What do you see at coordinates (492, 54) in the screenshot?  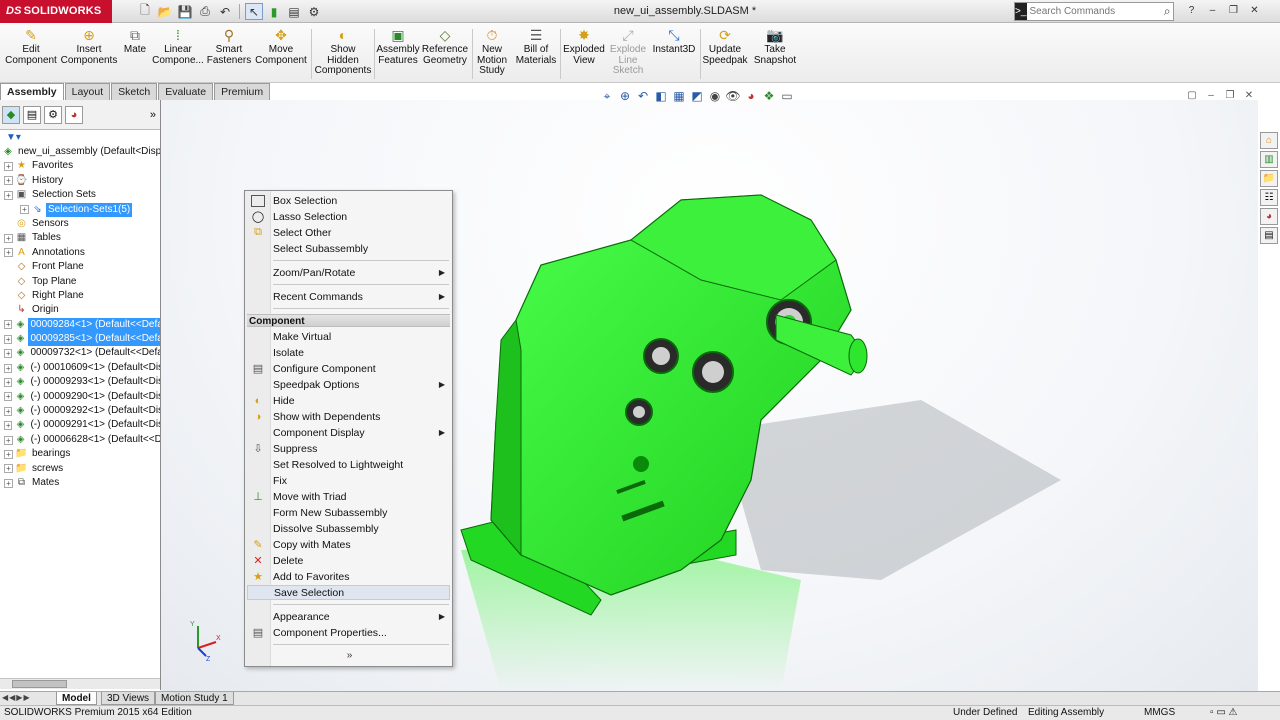 I see `new-motion-study-button: ⏱ New Motion Study` at bounding box center [492, 54].